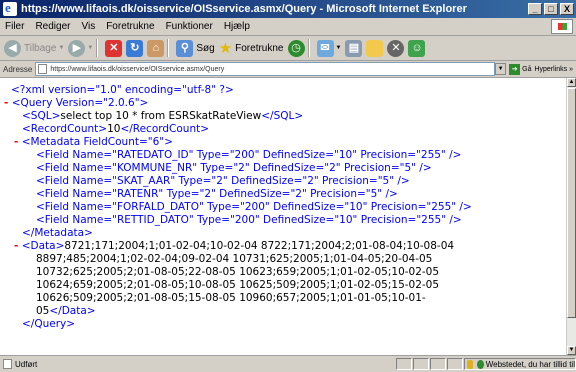 The image size is (576, 372). Describe the element at coordinates (12, 48) in the screenshot. I see `back-arrow-icon: ◀` at that location.